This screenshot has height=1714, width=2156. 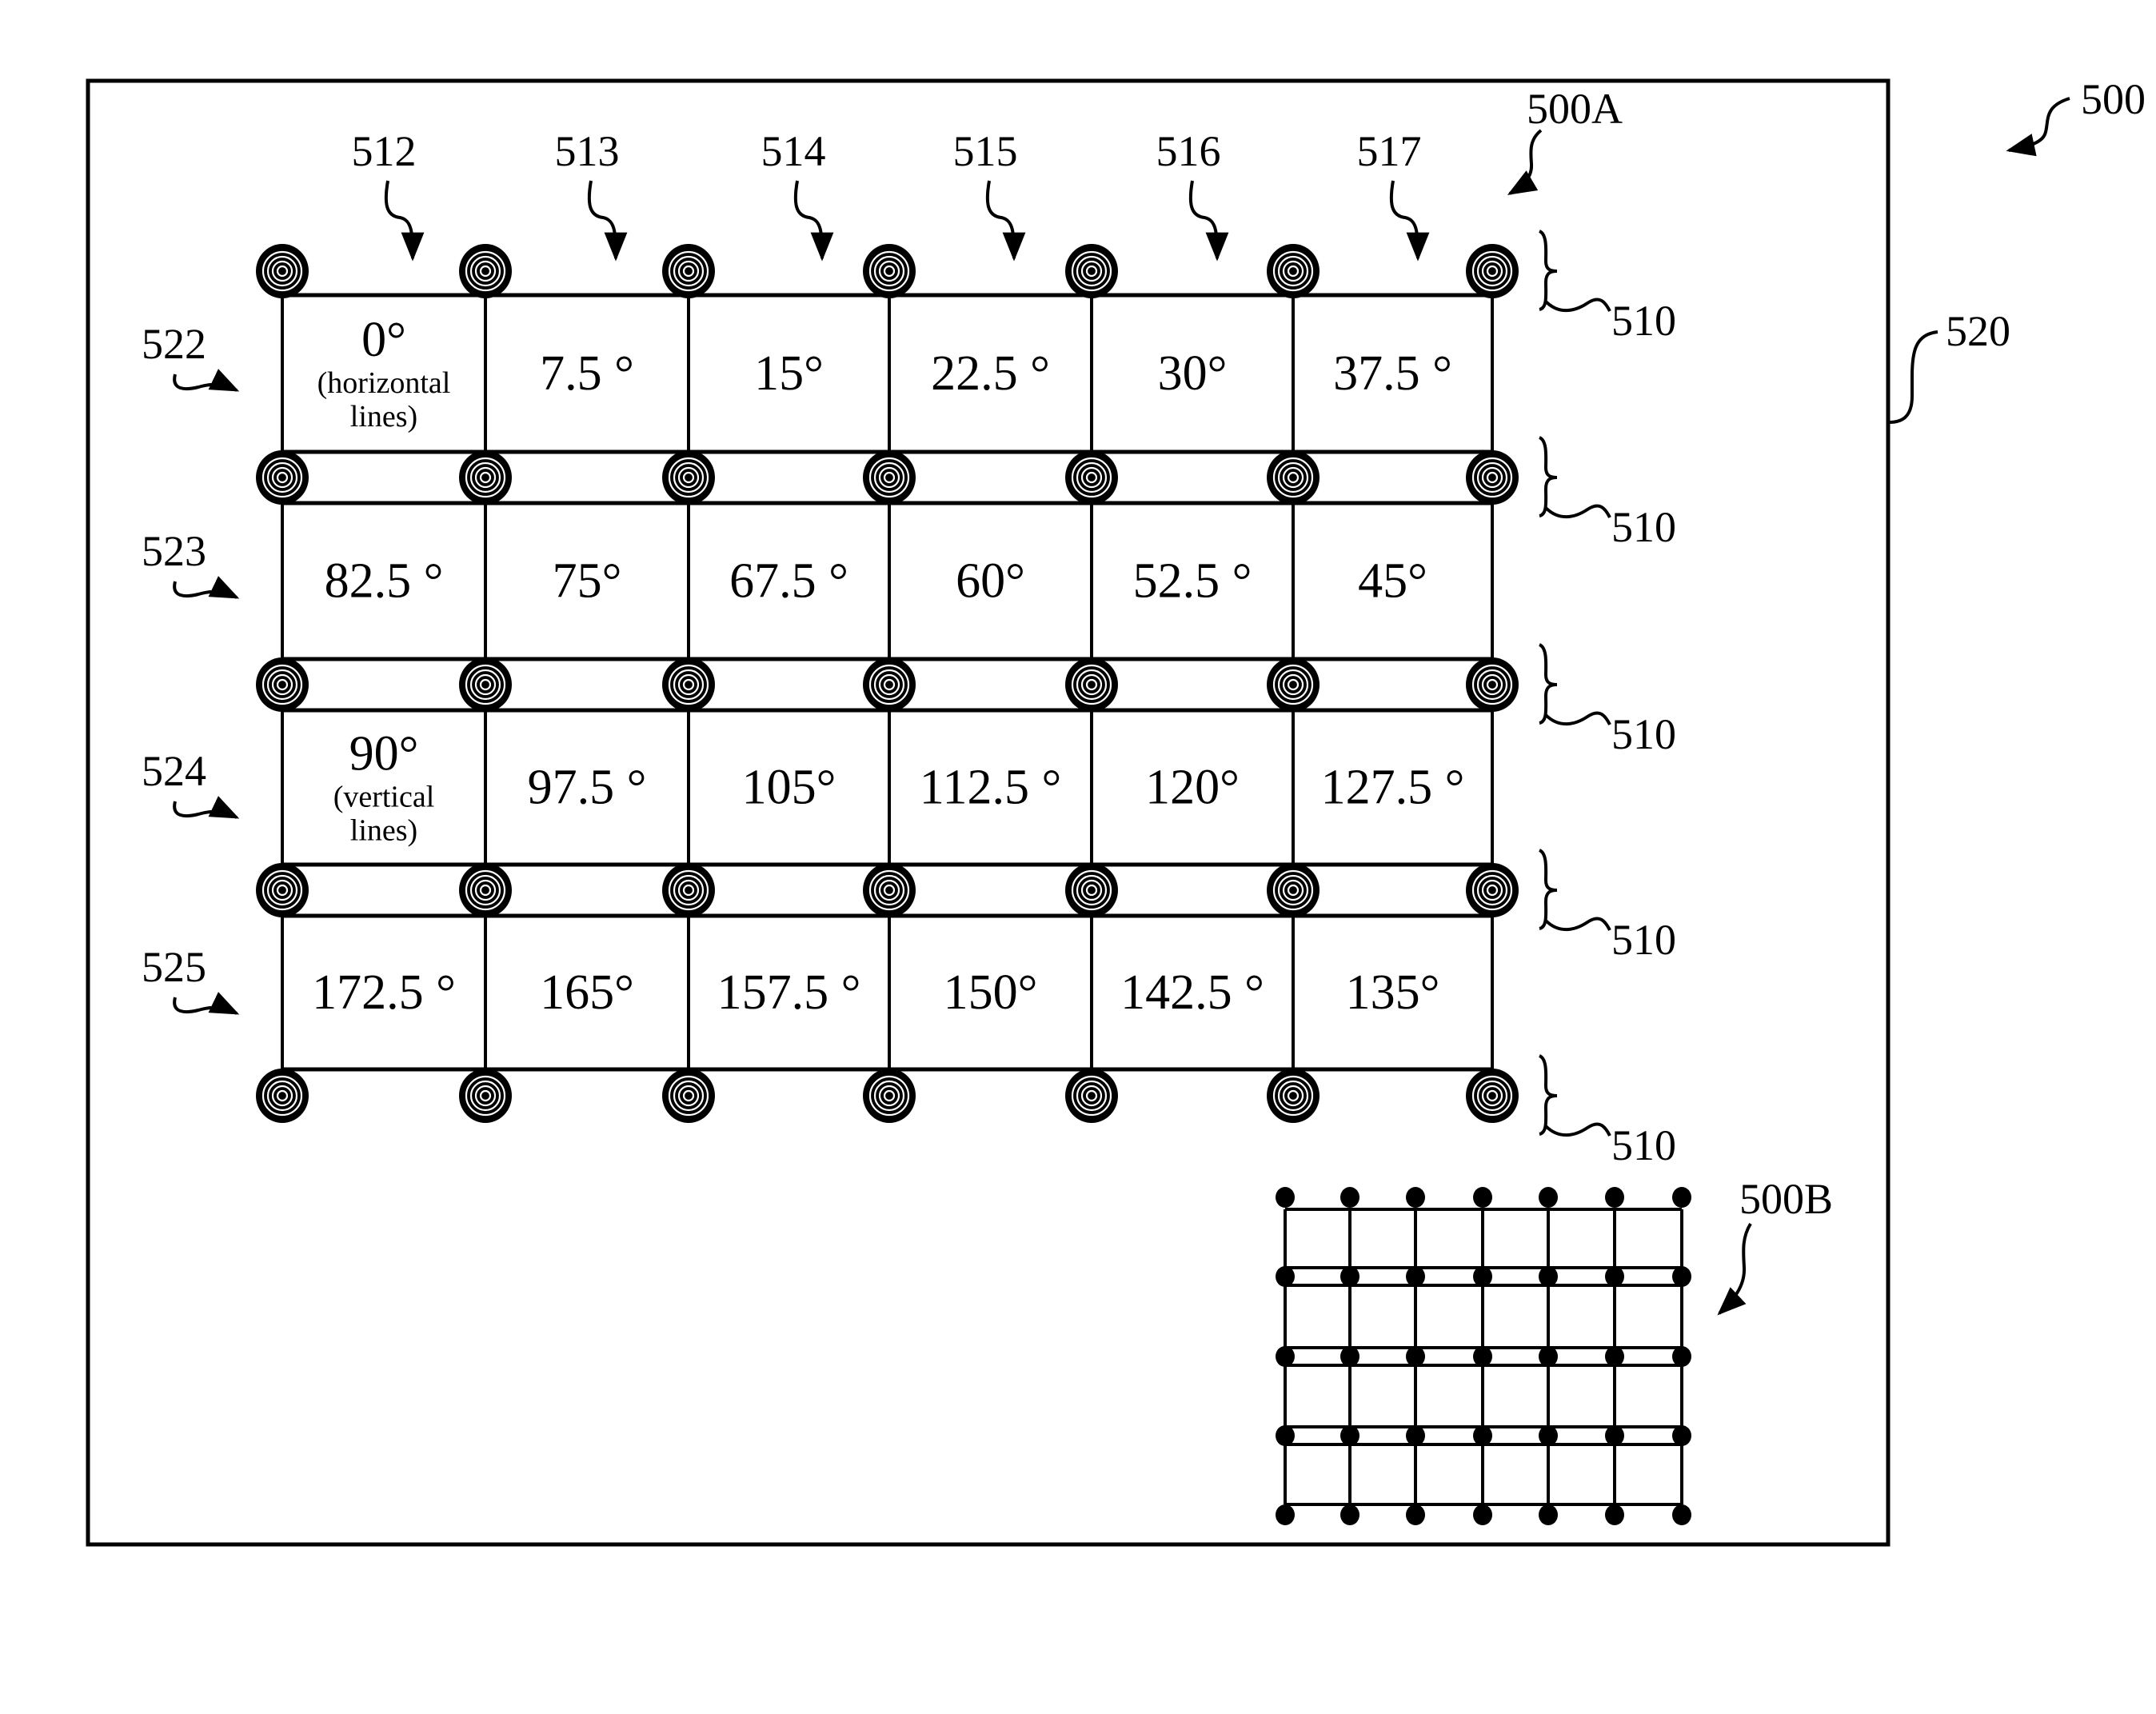 I want to click on cell-angle-label: 157.5 °, so click(x=789, y=992).